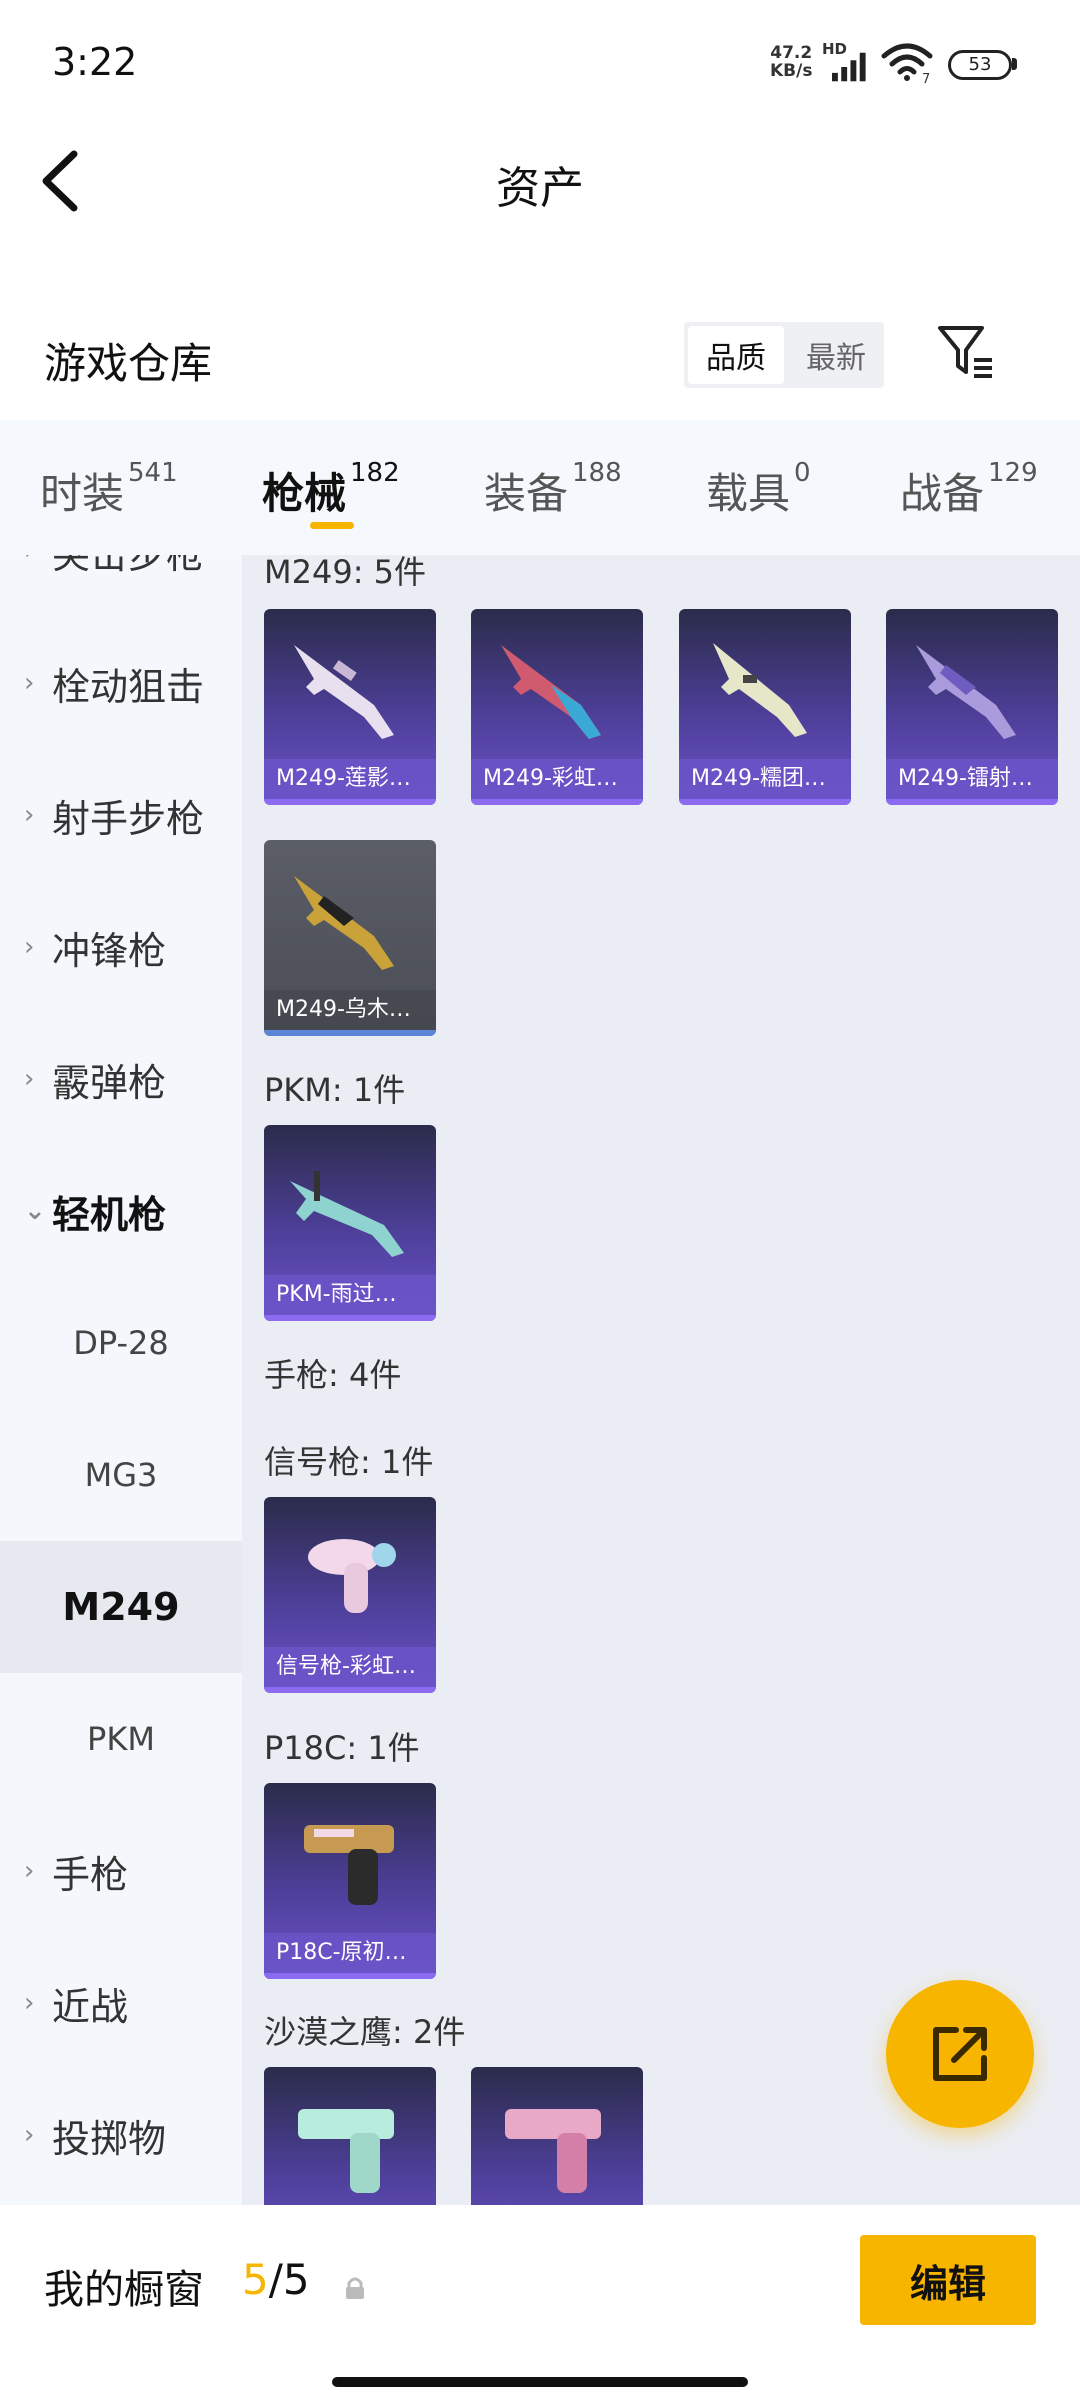 This screenshot has width=1080, height=2400. I want to click on category-tabs: 时装 541 枪械 182 装备 188 载具 0 战备 129, so click(540, 487).